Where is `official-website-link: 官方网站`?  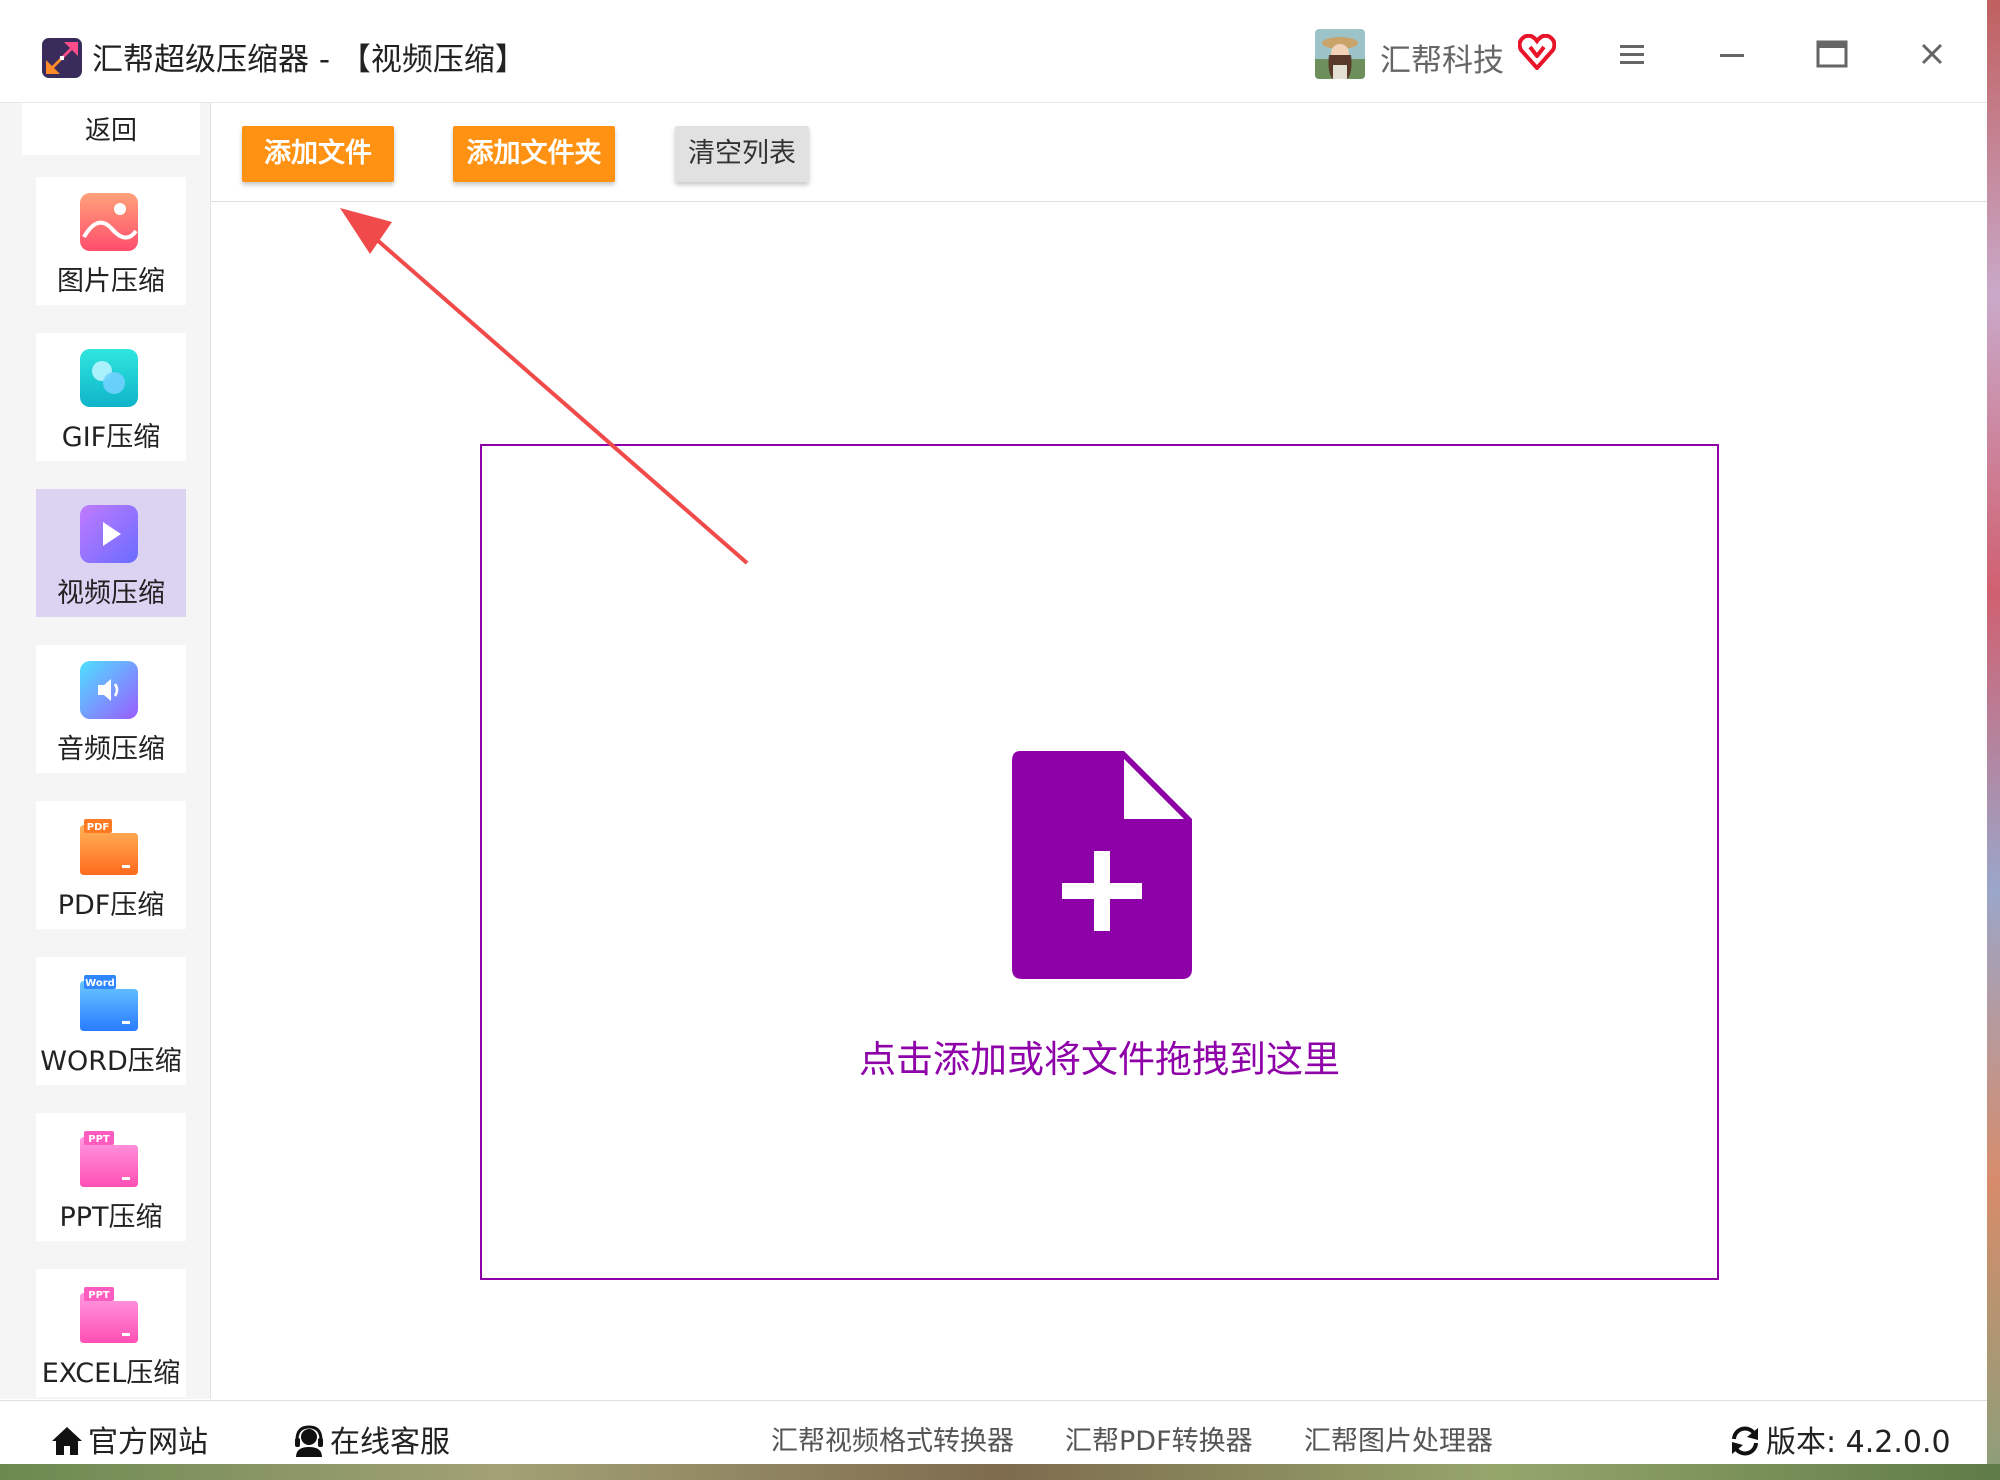 official-website-link: 官方网站 is located at coordinates (129, 1439).